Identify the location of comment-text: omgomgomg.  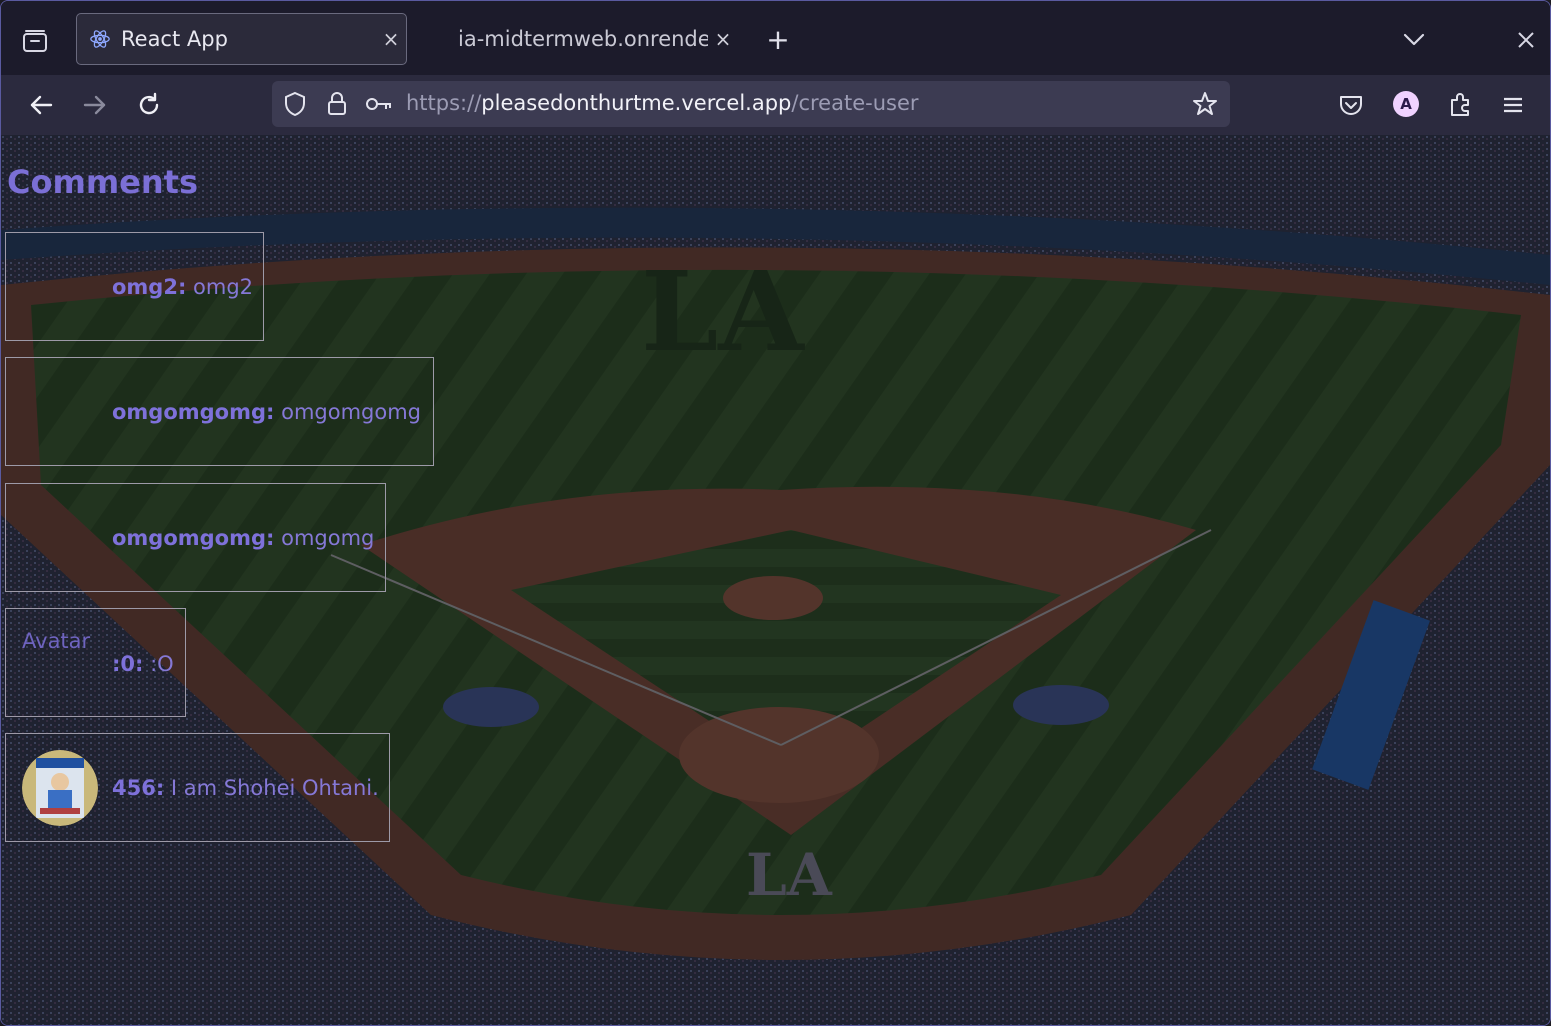
(266, 412).